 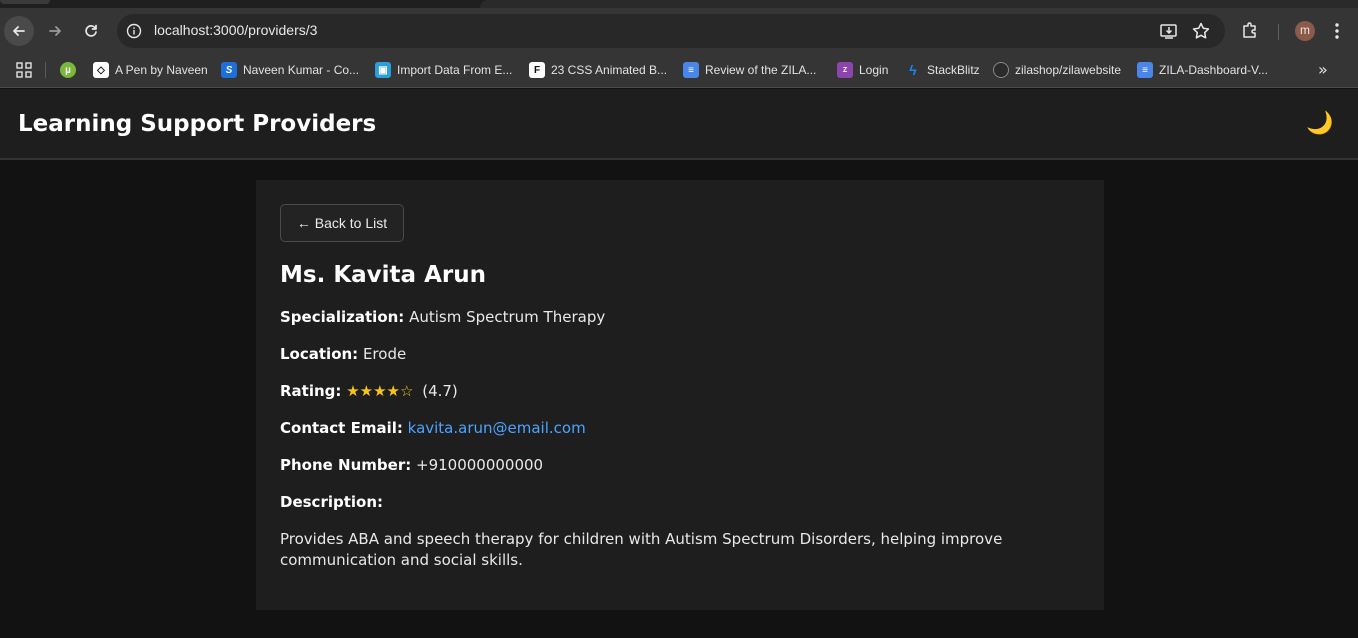 I want to click on rating-value: (4.7), so click(x=440, y=391).